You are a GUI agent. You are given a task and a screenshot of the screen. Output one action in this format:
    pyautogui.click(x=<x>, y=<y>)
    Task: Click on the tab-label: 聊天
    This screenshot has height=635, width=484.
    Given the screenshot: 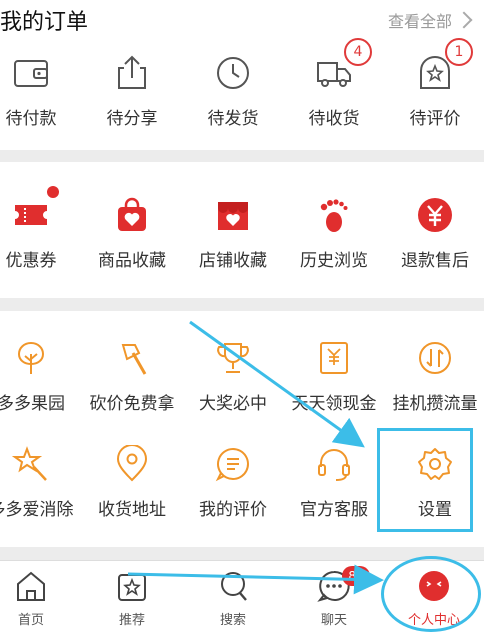 What is the action you would take?
    pyautogui.click(x=333, y=620)
    